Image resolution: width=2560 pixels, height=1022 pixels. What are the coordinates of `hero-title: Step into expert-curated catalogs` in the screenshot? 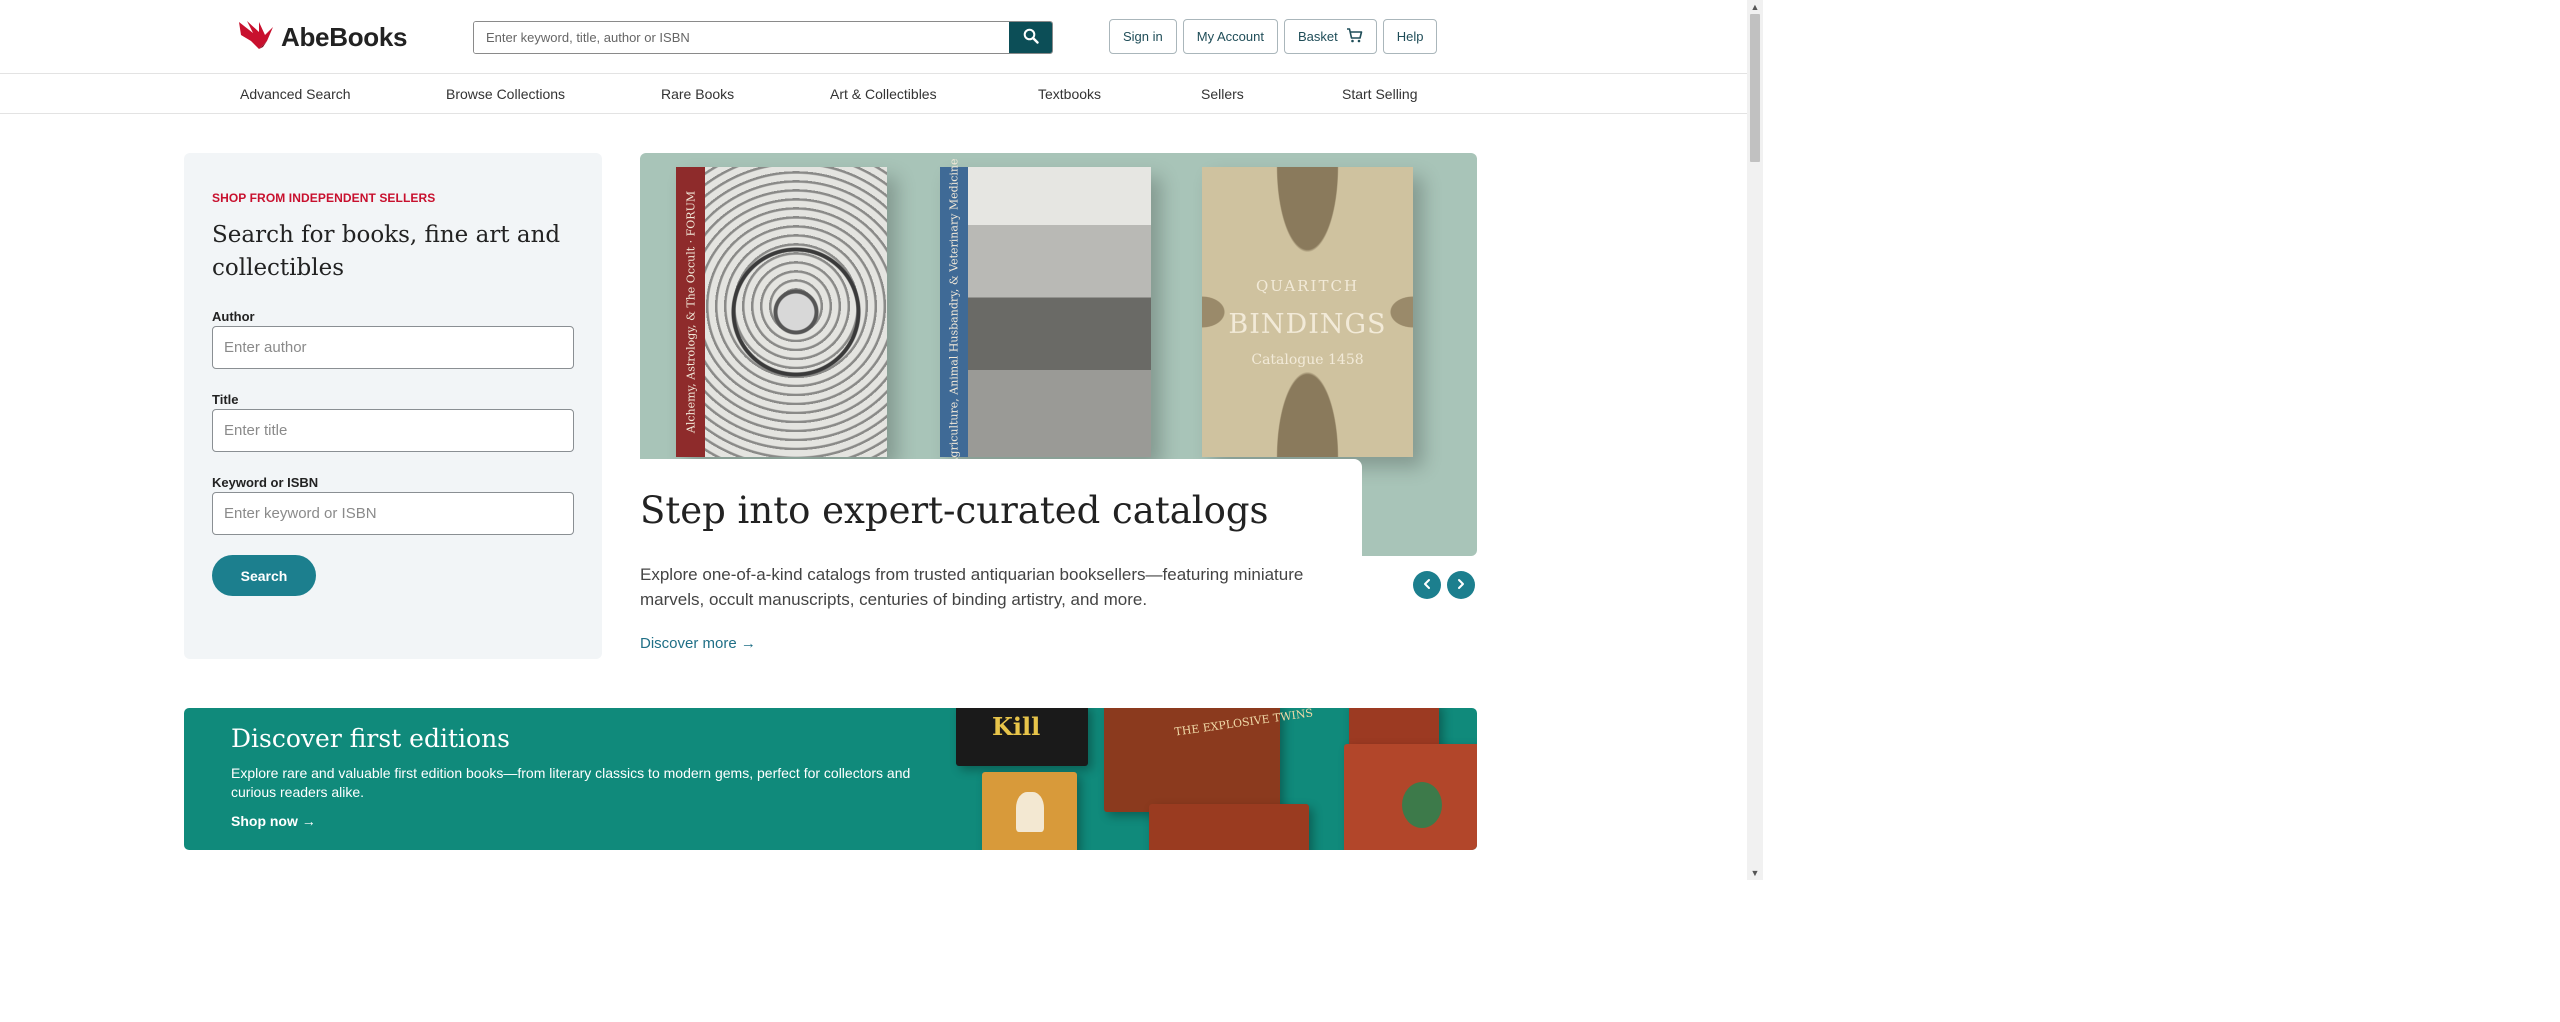 It's located at (954, 510).